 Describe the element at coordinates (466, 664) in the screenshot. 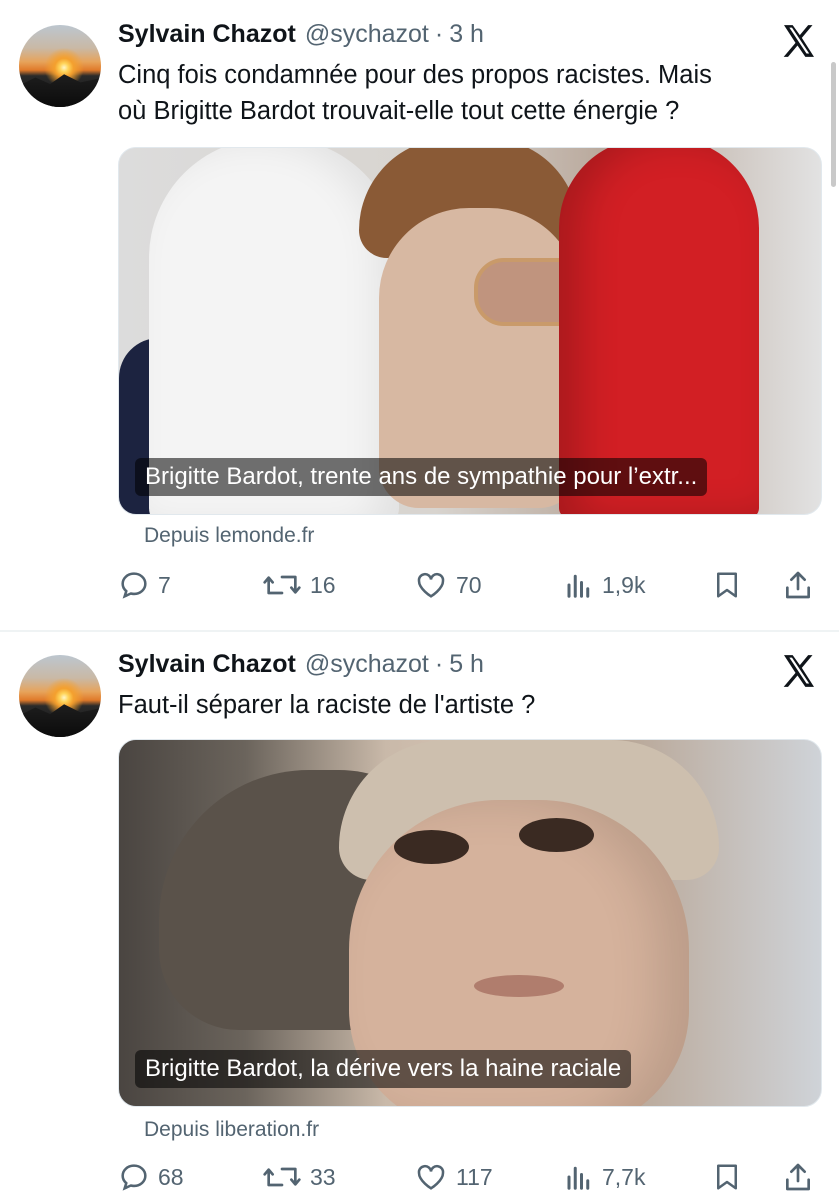

I see `timestamp: 5 h` at that location.